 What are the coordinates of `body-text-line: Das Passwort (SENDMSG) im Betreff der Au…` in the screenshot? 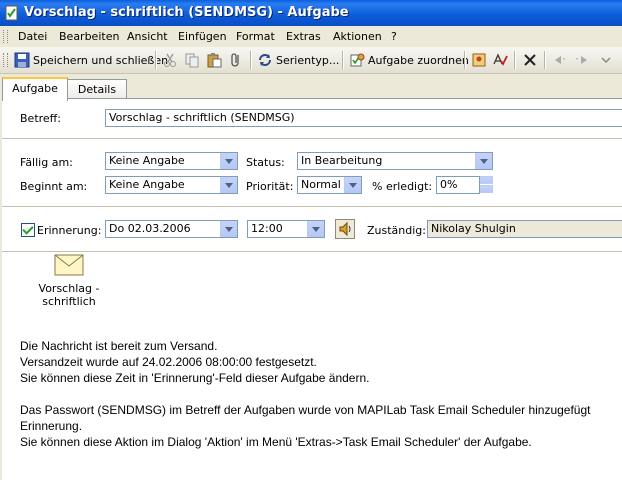 It's located at (305, 410).